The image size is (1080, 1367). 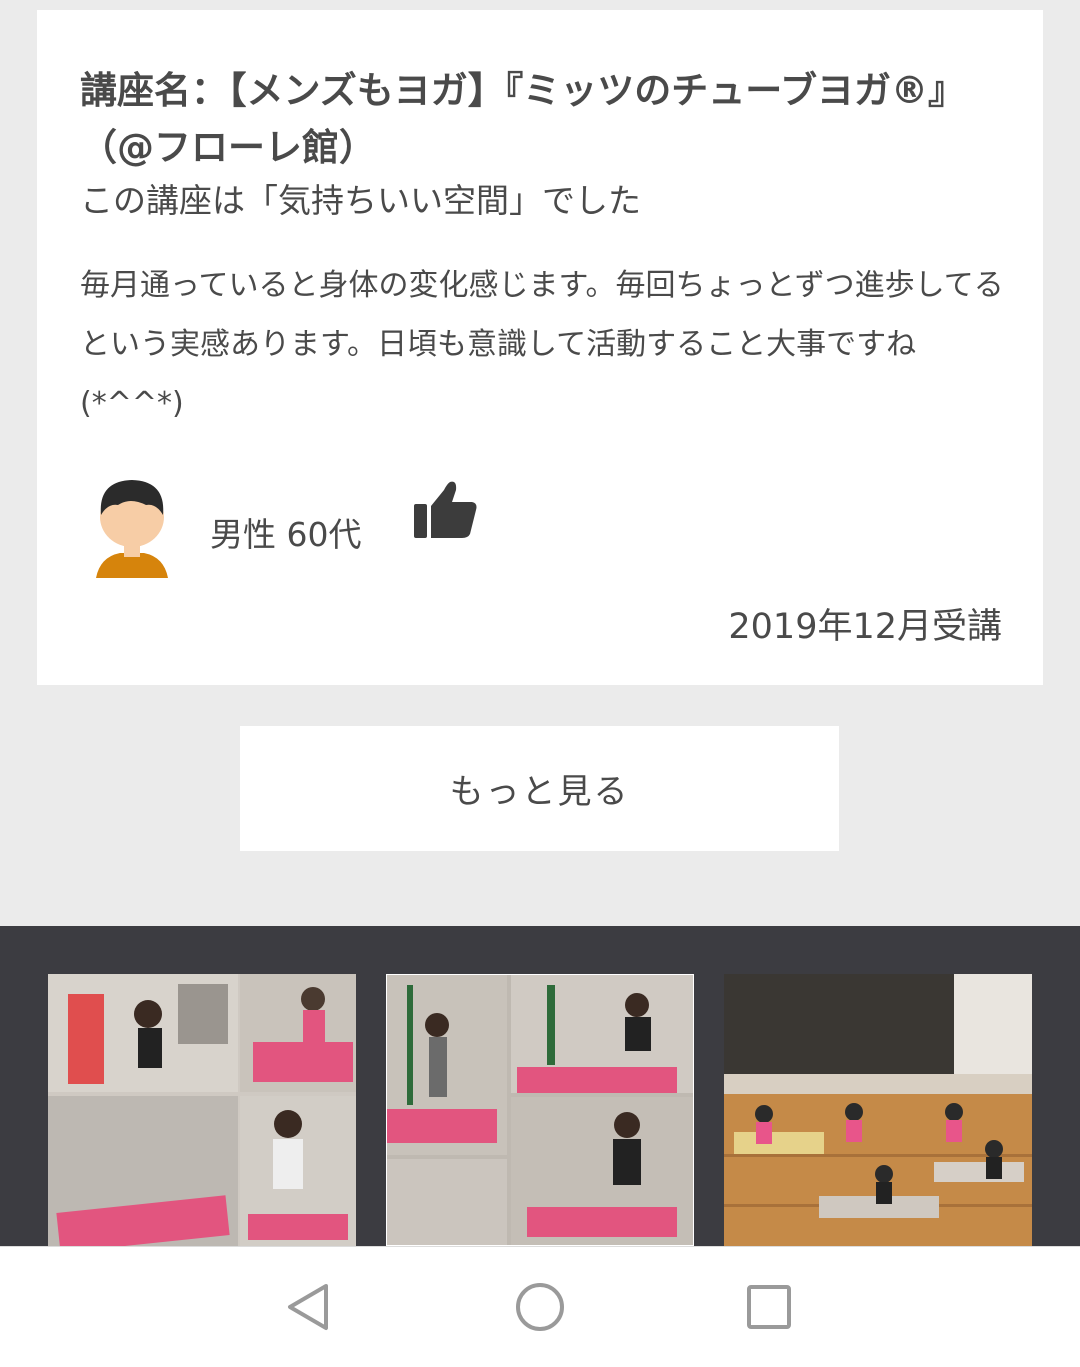 I want to click on recents-square-icon, so click(x=769, y=1307).